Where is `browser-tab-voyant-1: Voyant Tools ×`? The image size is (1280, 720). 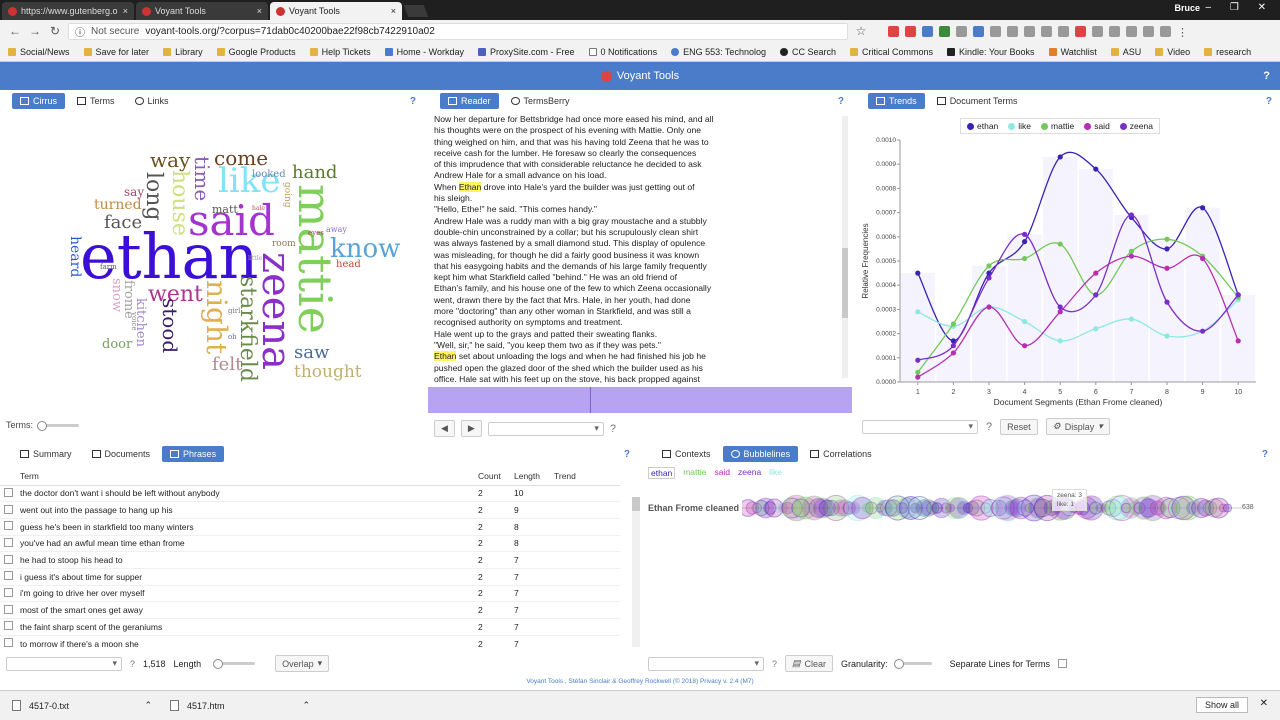 browser-tab-voyant-1: Voyant Tools × is located at coordinates (202, 11).